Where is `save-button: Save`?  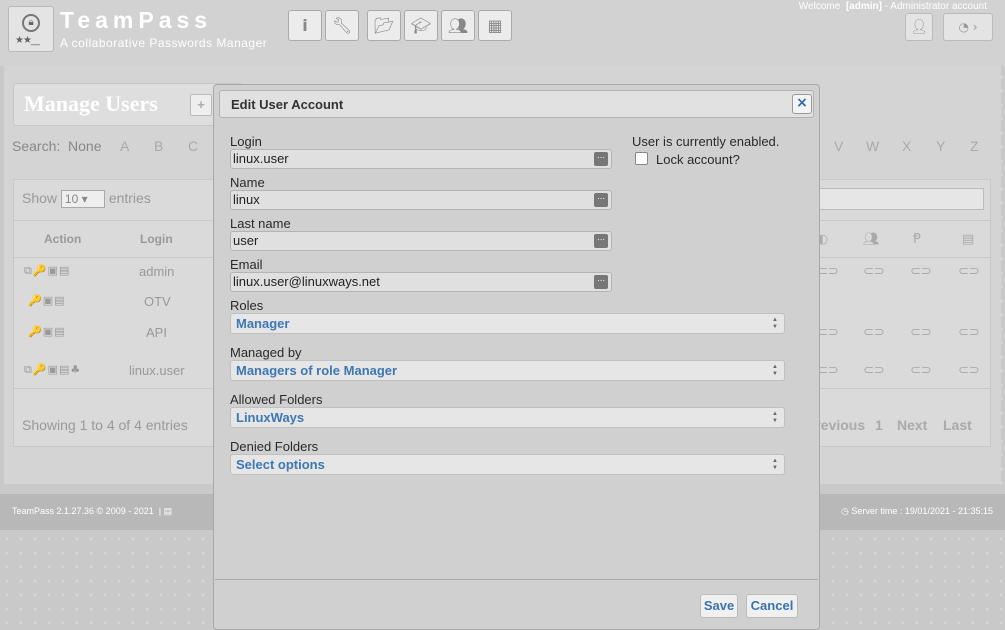
save-button: Save is located at coordinates (719, 606).